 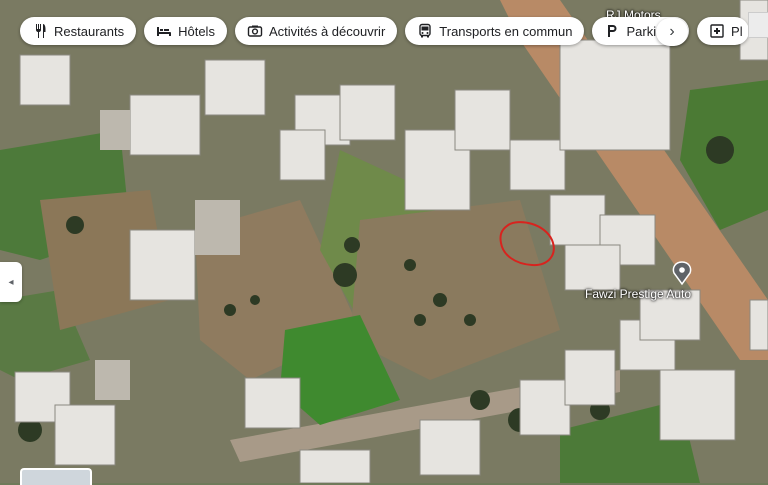 I want to click on bed-icon, so click(x=164, y=31).